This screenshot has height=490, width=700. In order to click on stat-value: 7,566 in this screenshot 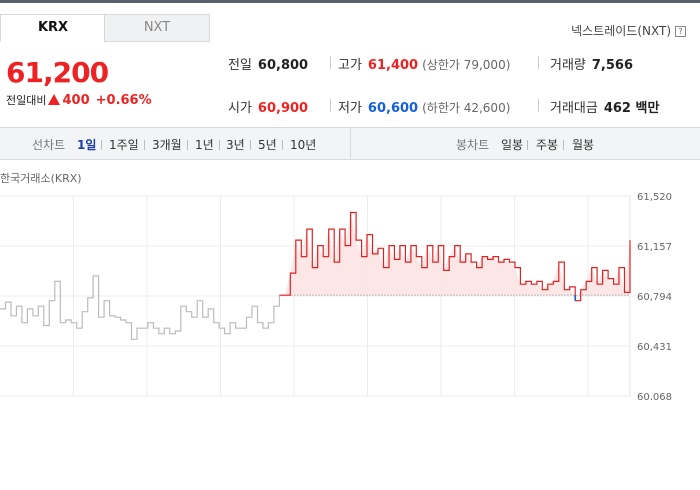, I will do `click(612, 65)`.